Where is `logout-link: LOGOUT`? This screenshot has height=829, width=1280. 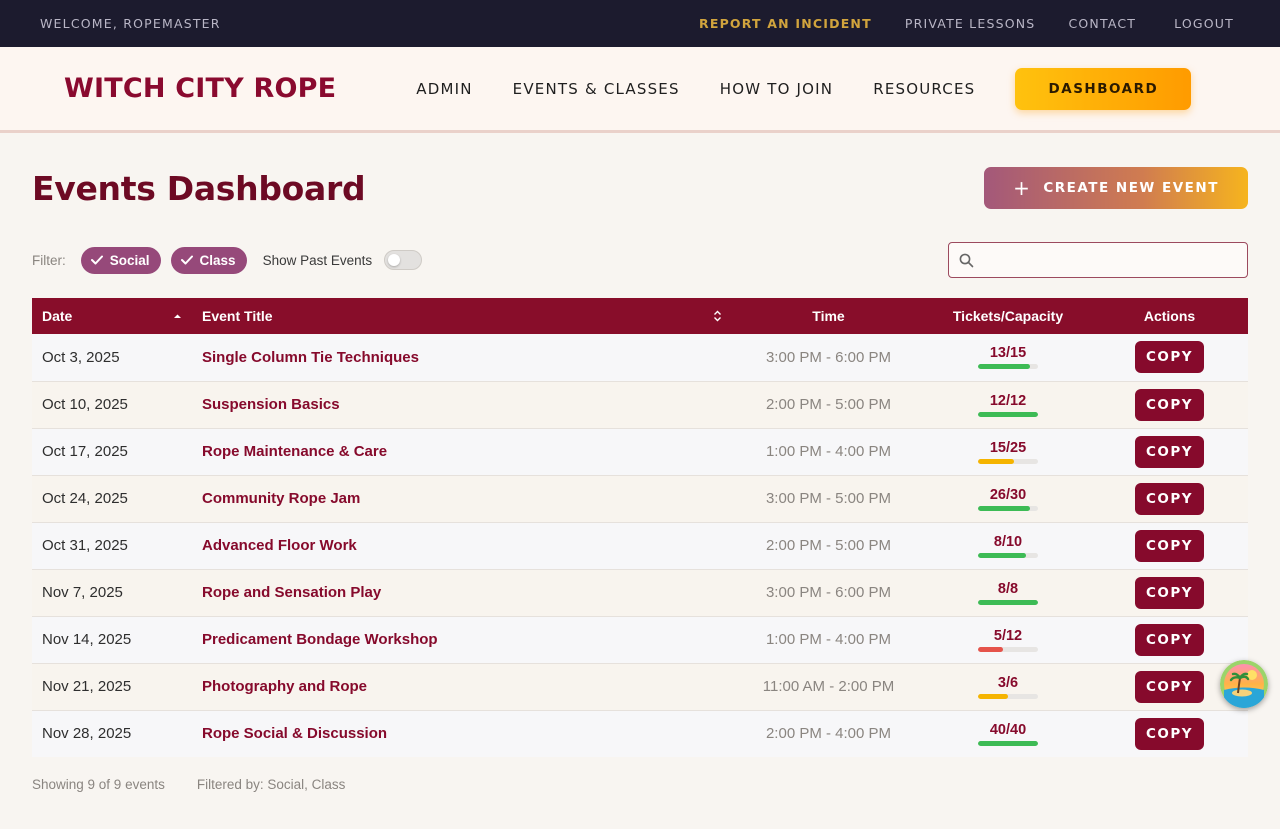
logout-link: LOGOUT is located at coordinates (1204, 23).